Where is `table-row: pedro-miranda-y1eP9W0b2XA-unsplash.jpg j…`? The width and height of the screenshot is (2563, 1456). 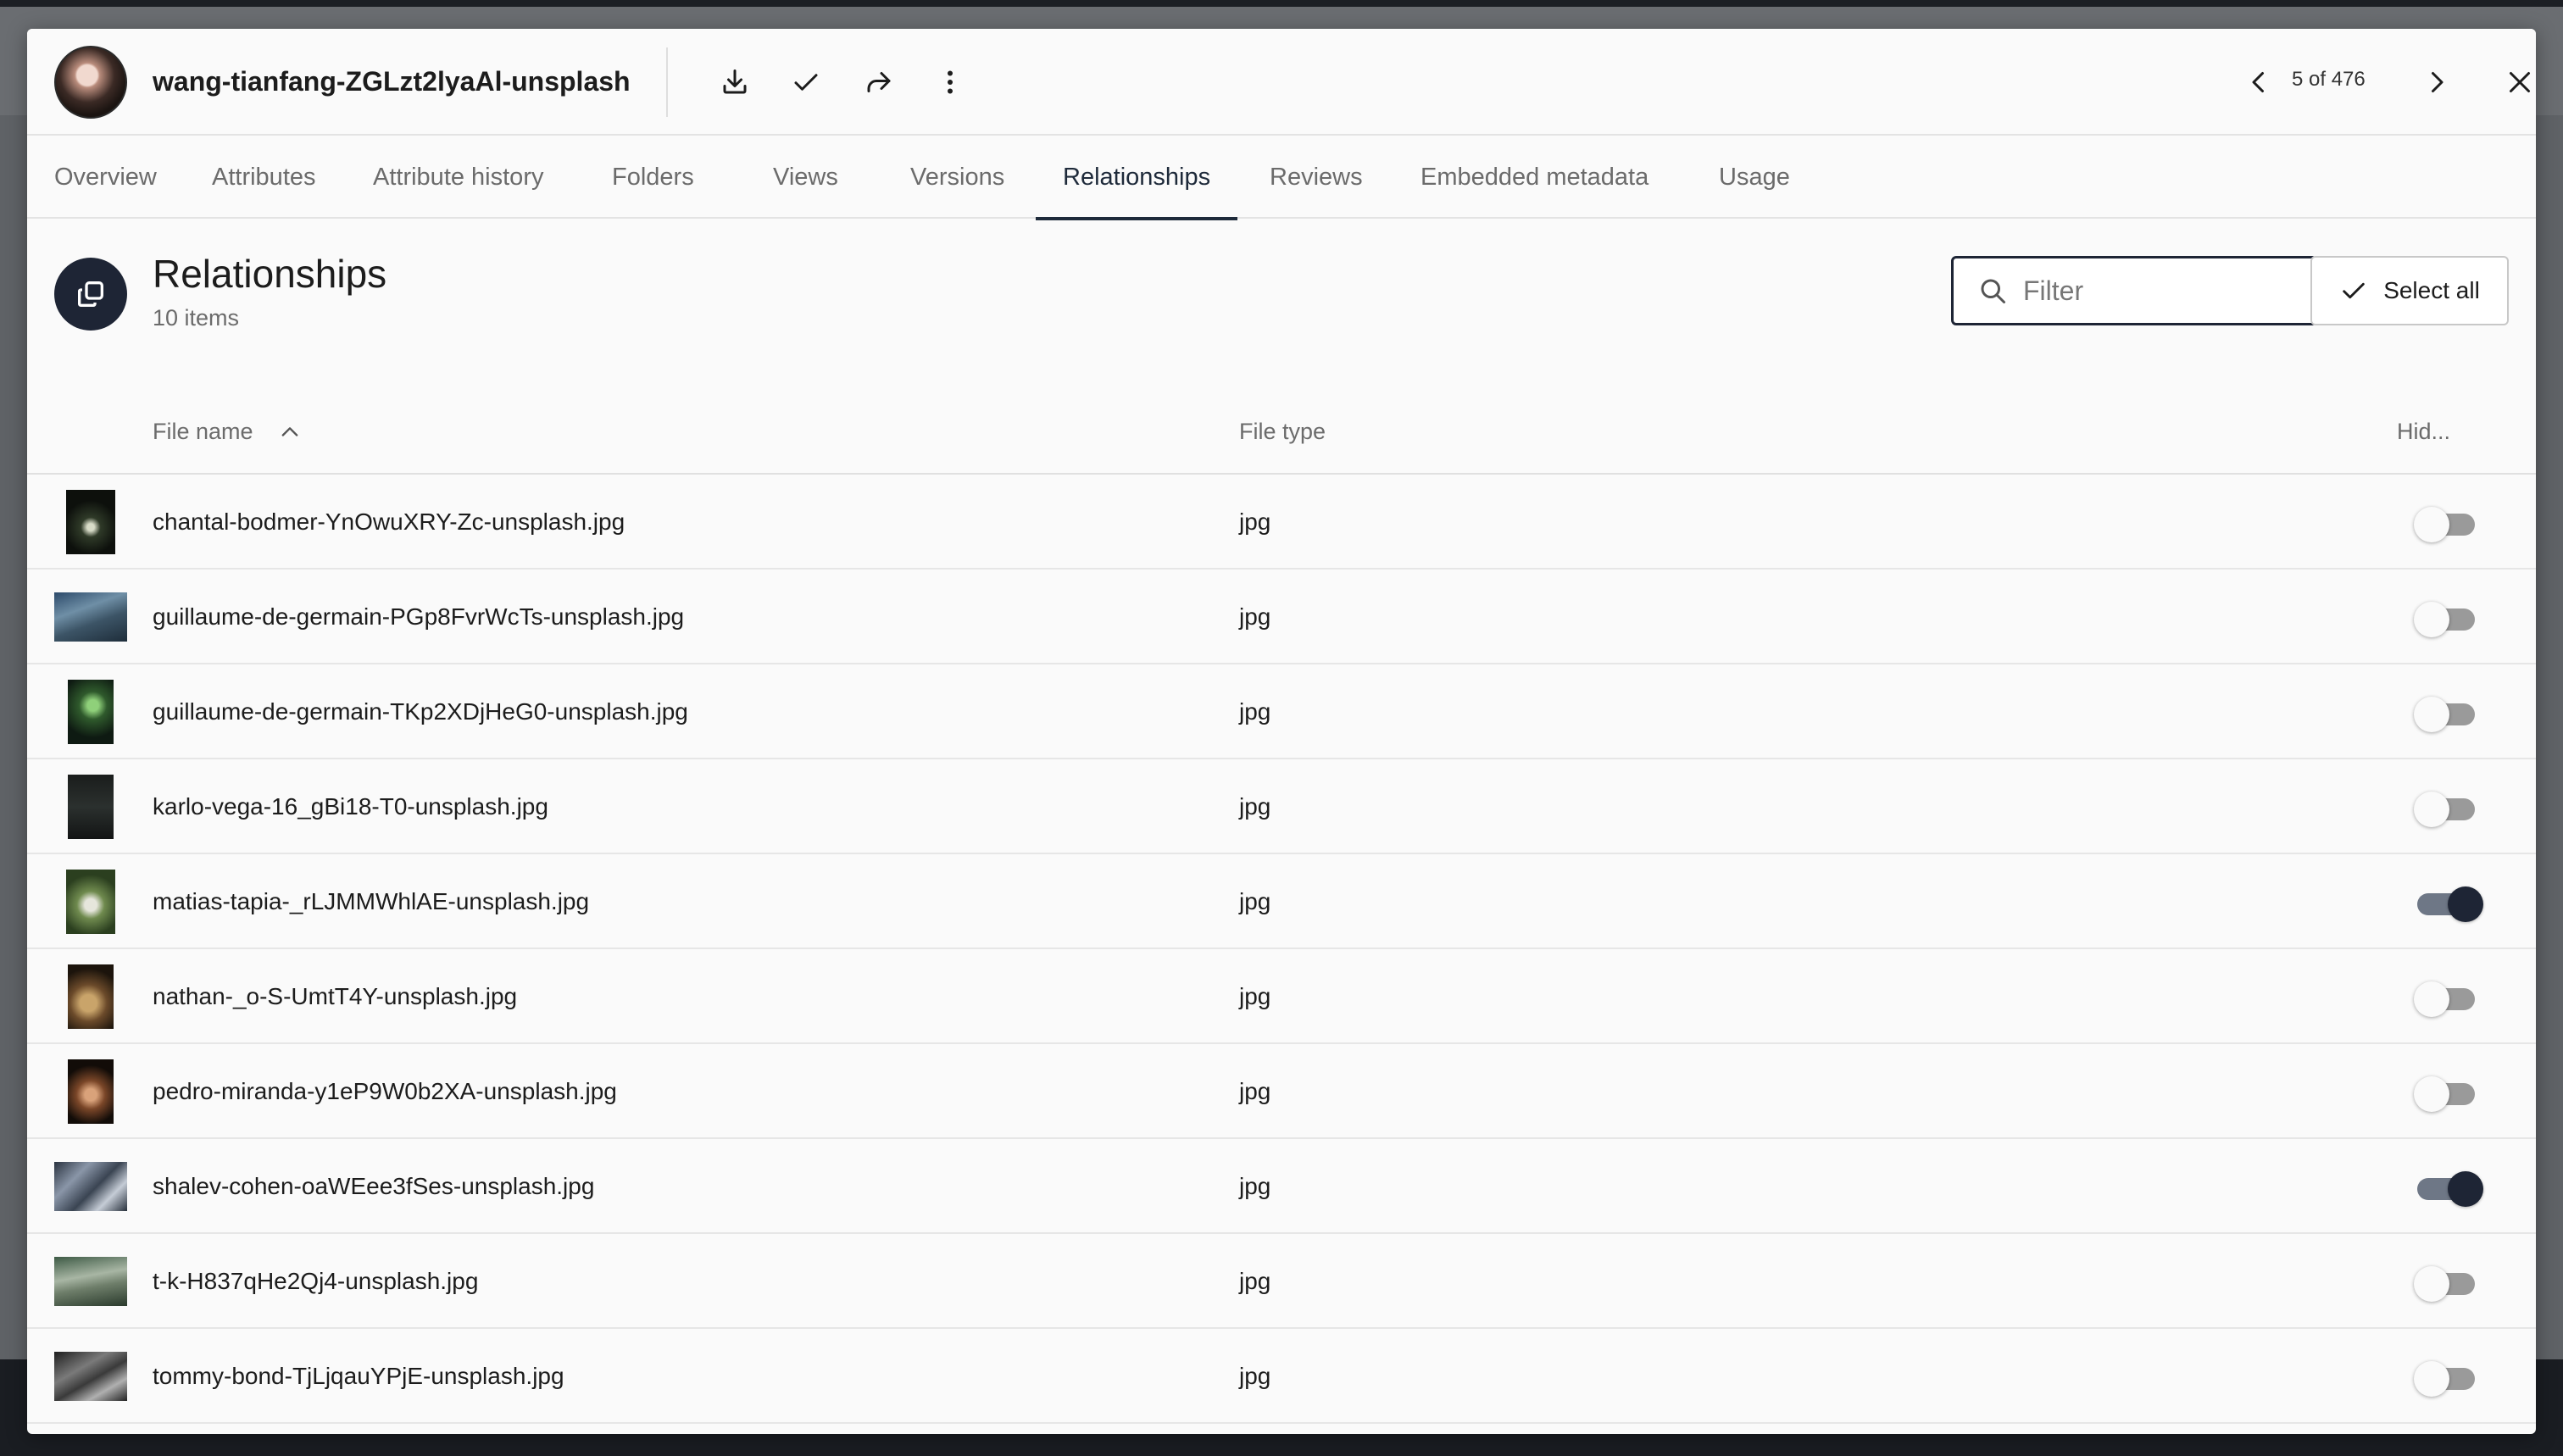 table-row: pedro-miranda-y1eP9W0b2XA-unsplash.jpg j… is located at coordinates (1281, 1091).